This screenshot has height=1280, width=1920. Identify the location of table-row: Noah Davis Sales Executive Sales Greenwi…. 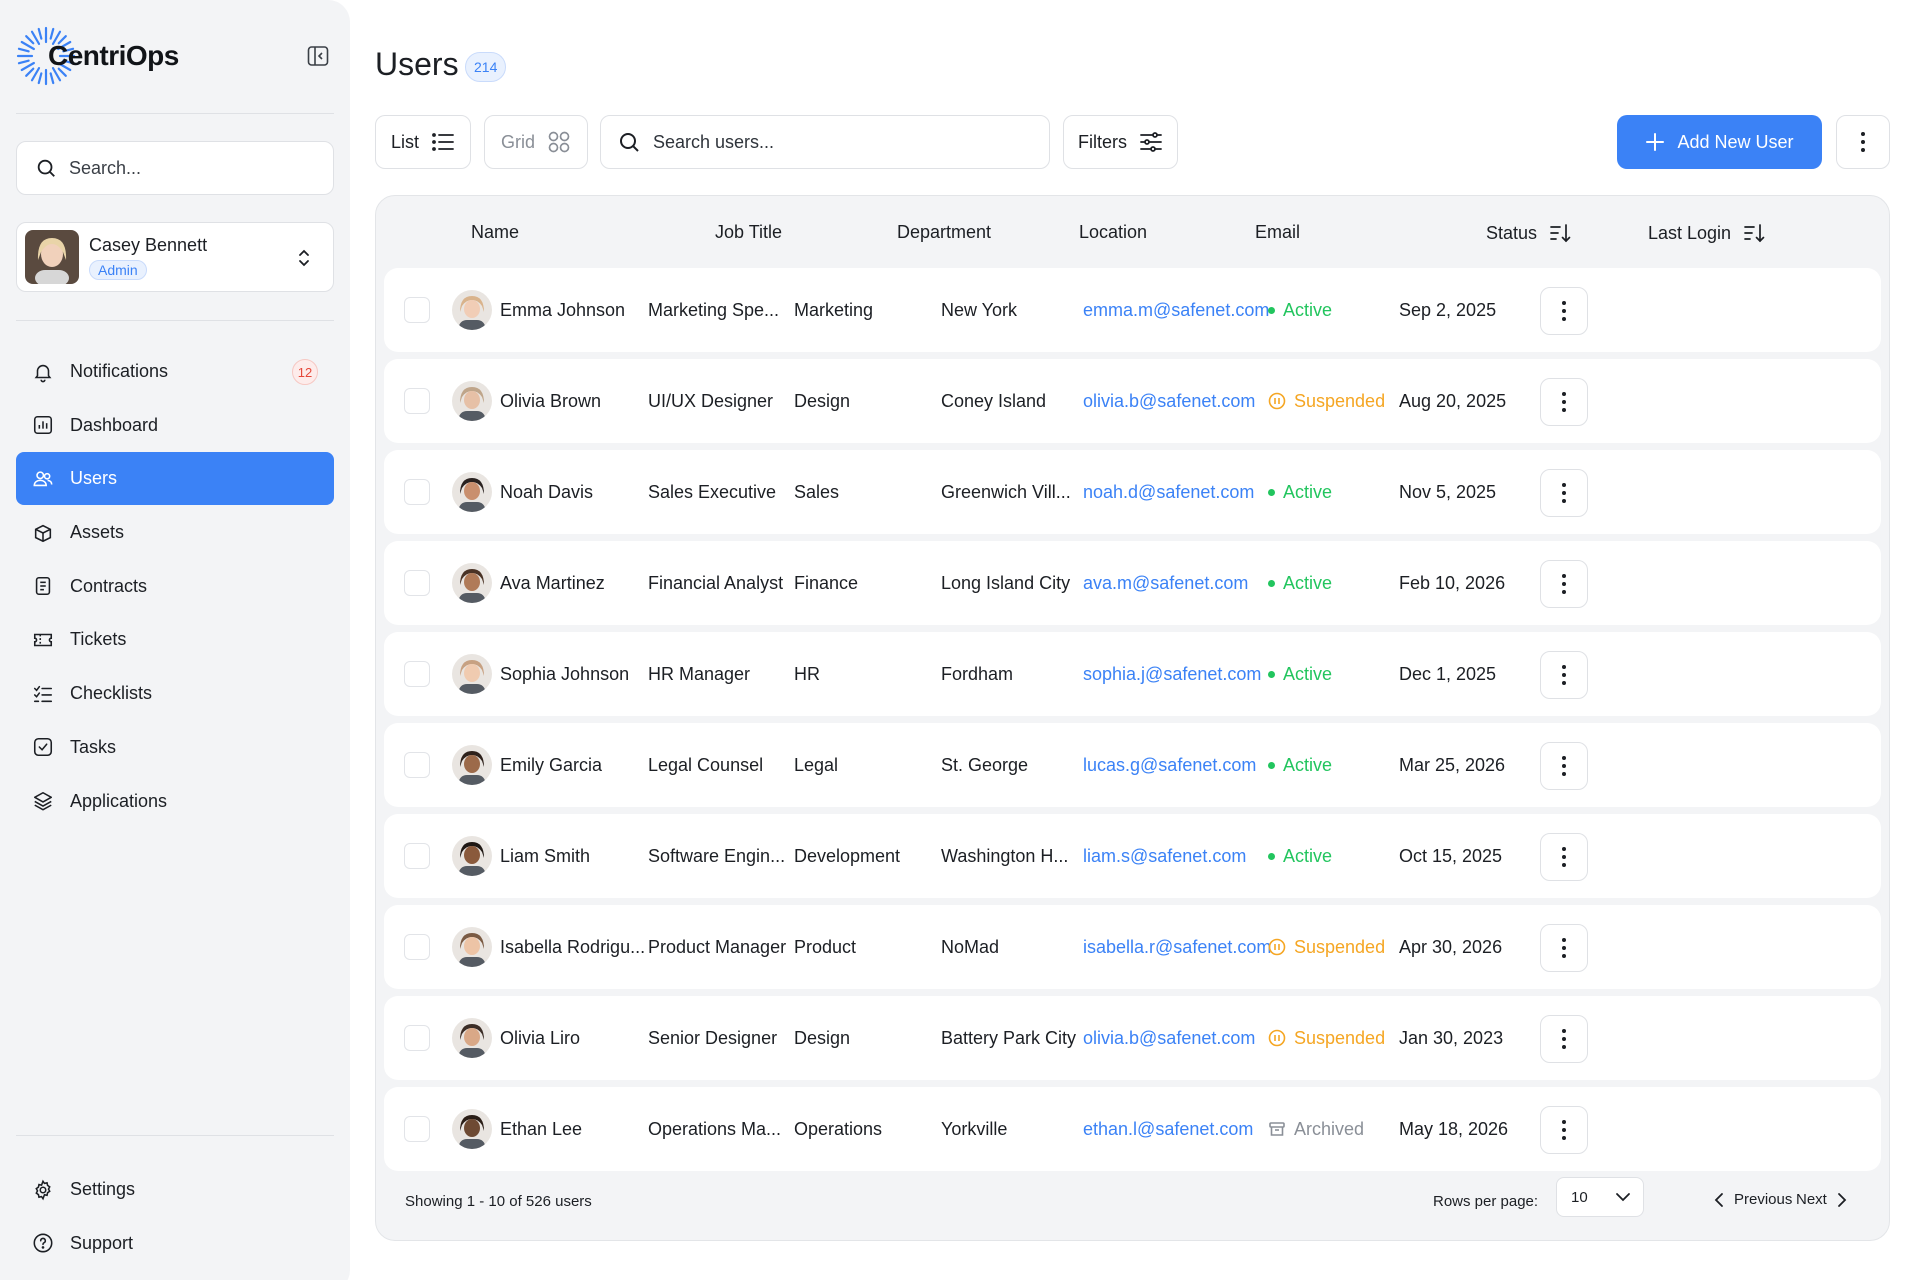
(1132, 492).